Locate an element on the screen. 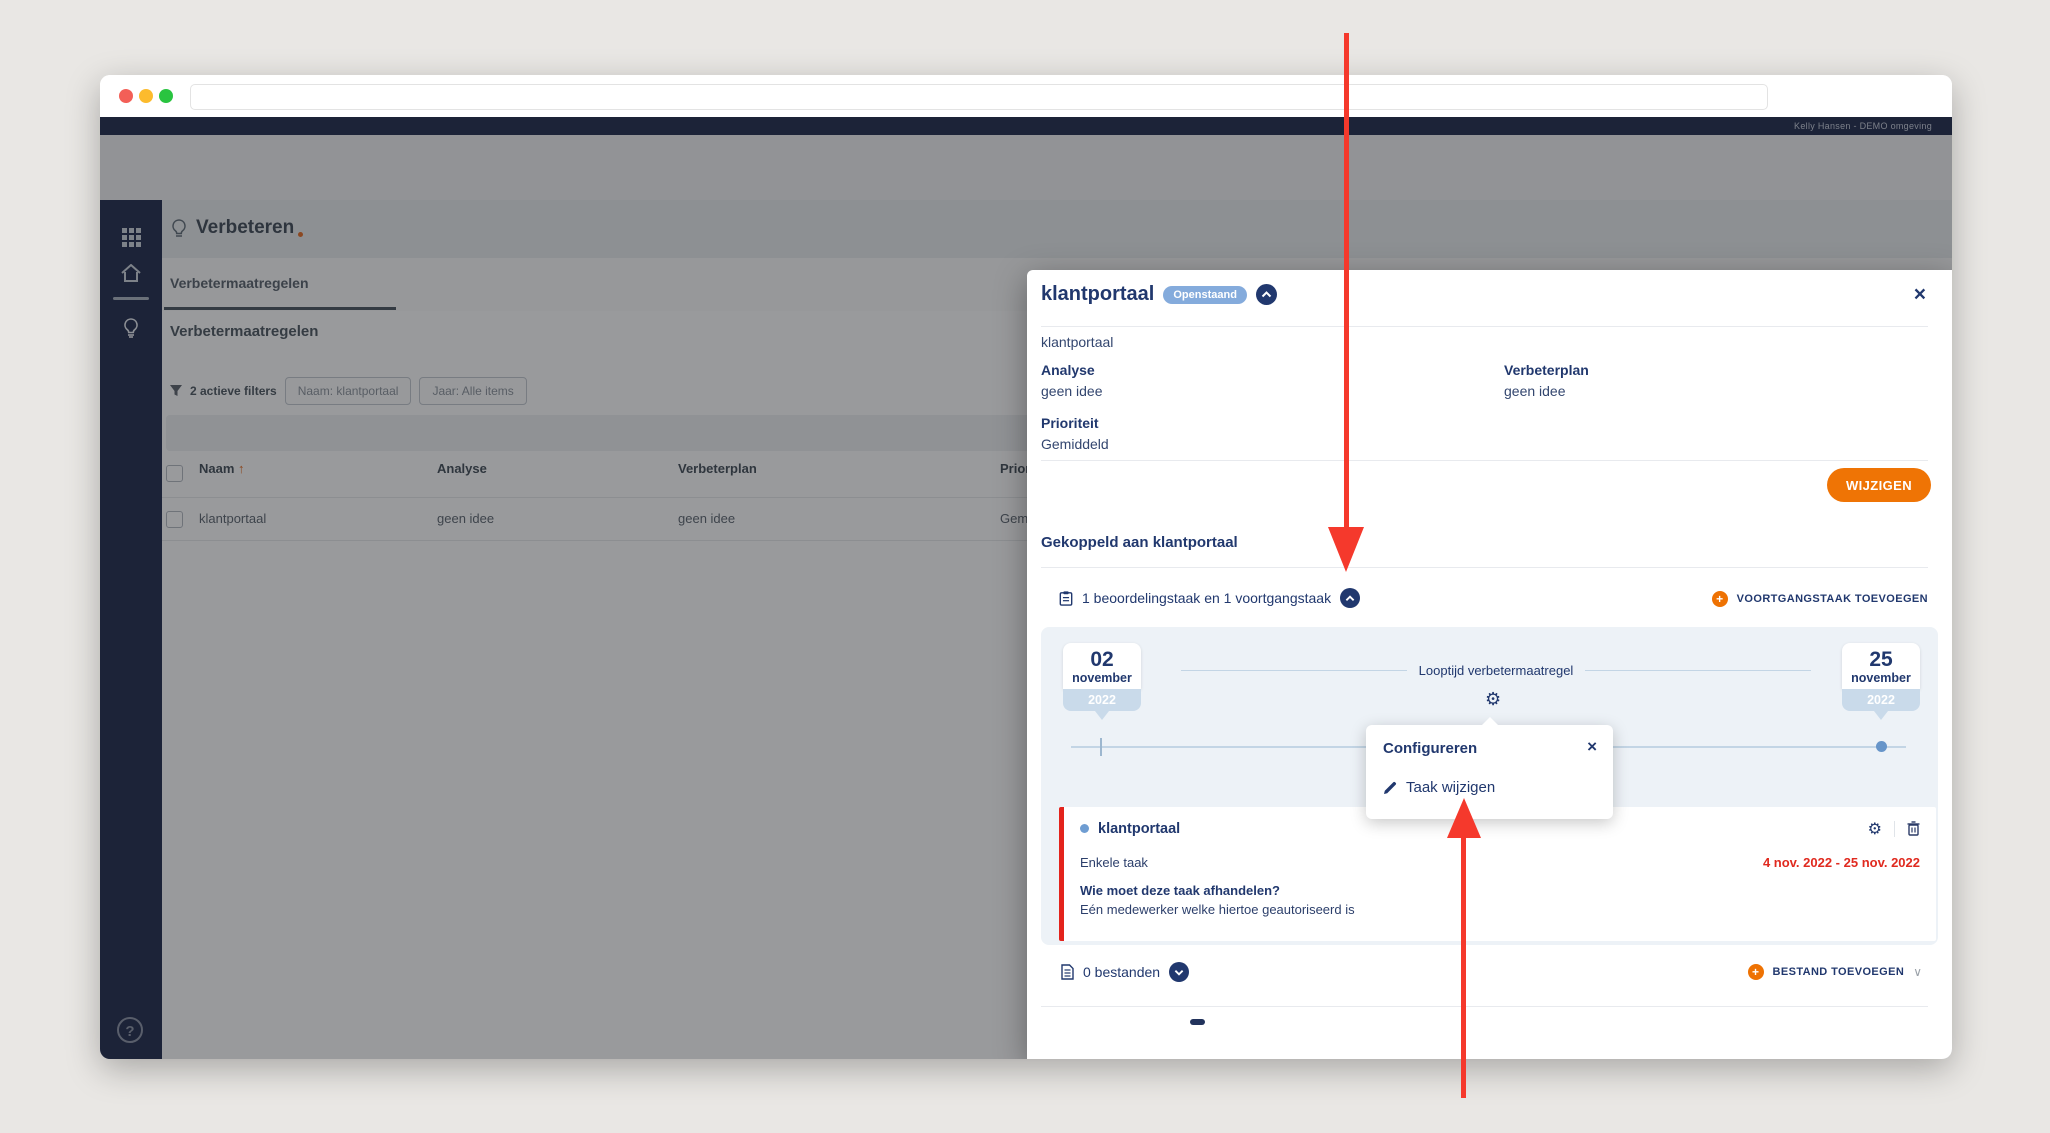 Image resolution: width=2050 pixels, height=1133 pixels. timeline-start-marker: 02 november 2022 is located at coordinates (1102, 682).